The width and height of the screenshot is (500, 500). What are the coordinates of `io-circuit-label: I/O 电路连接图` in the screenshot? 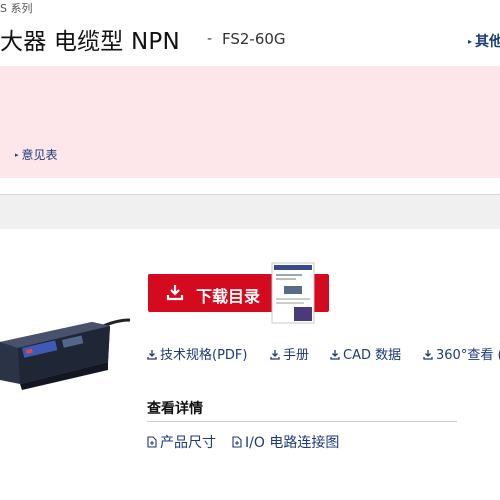 It's located at (292, 443).